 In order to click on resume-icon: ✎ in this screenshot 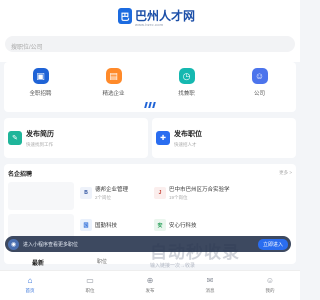, I will do `click(15, 138)`.